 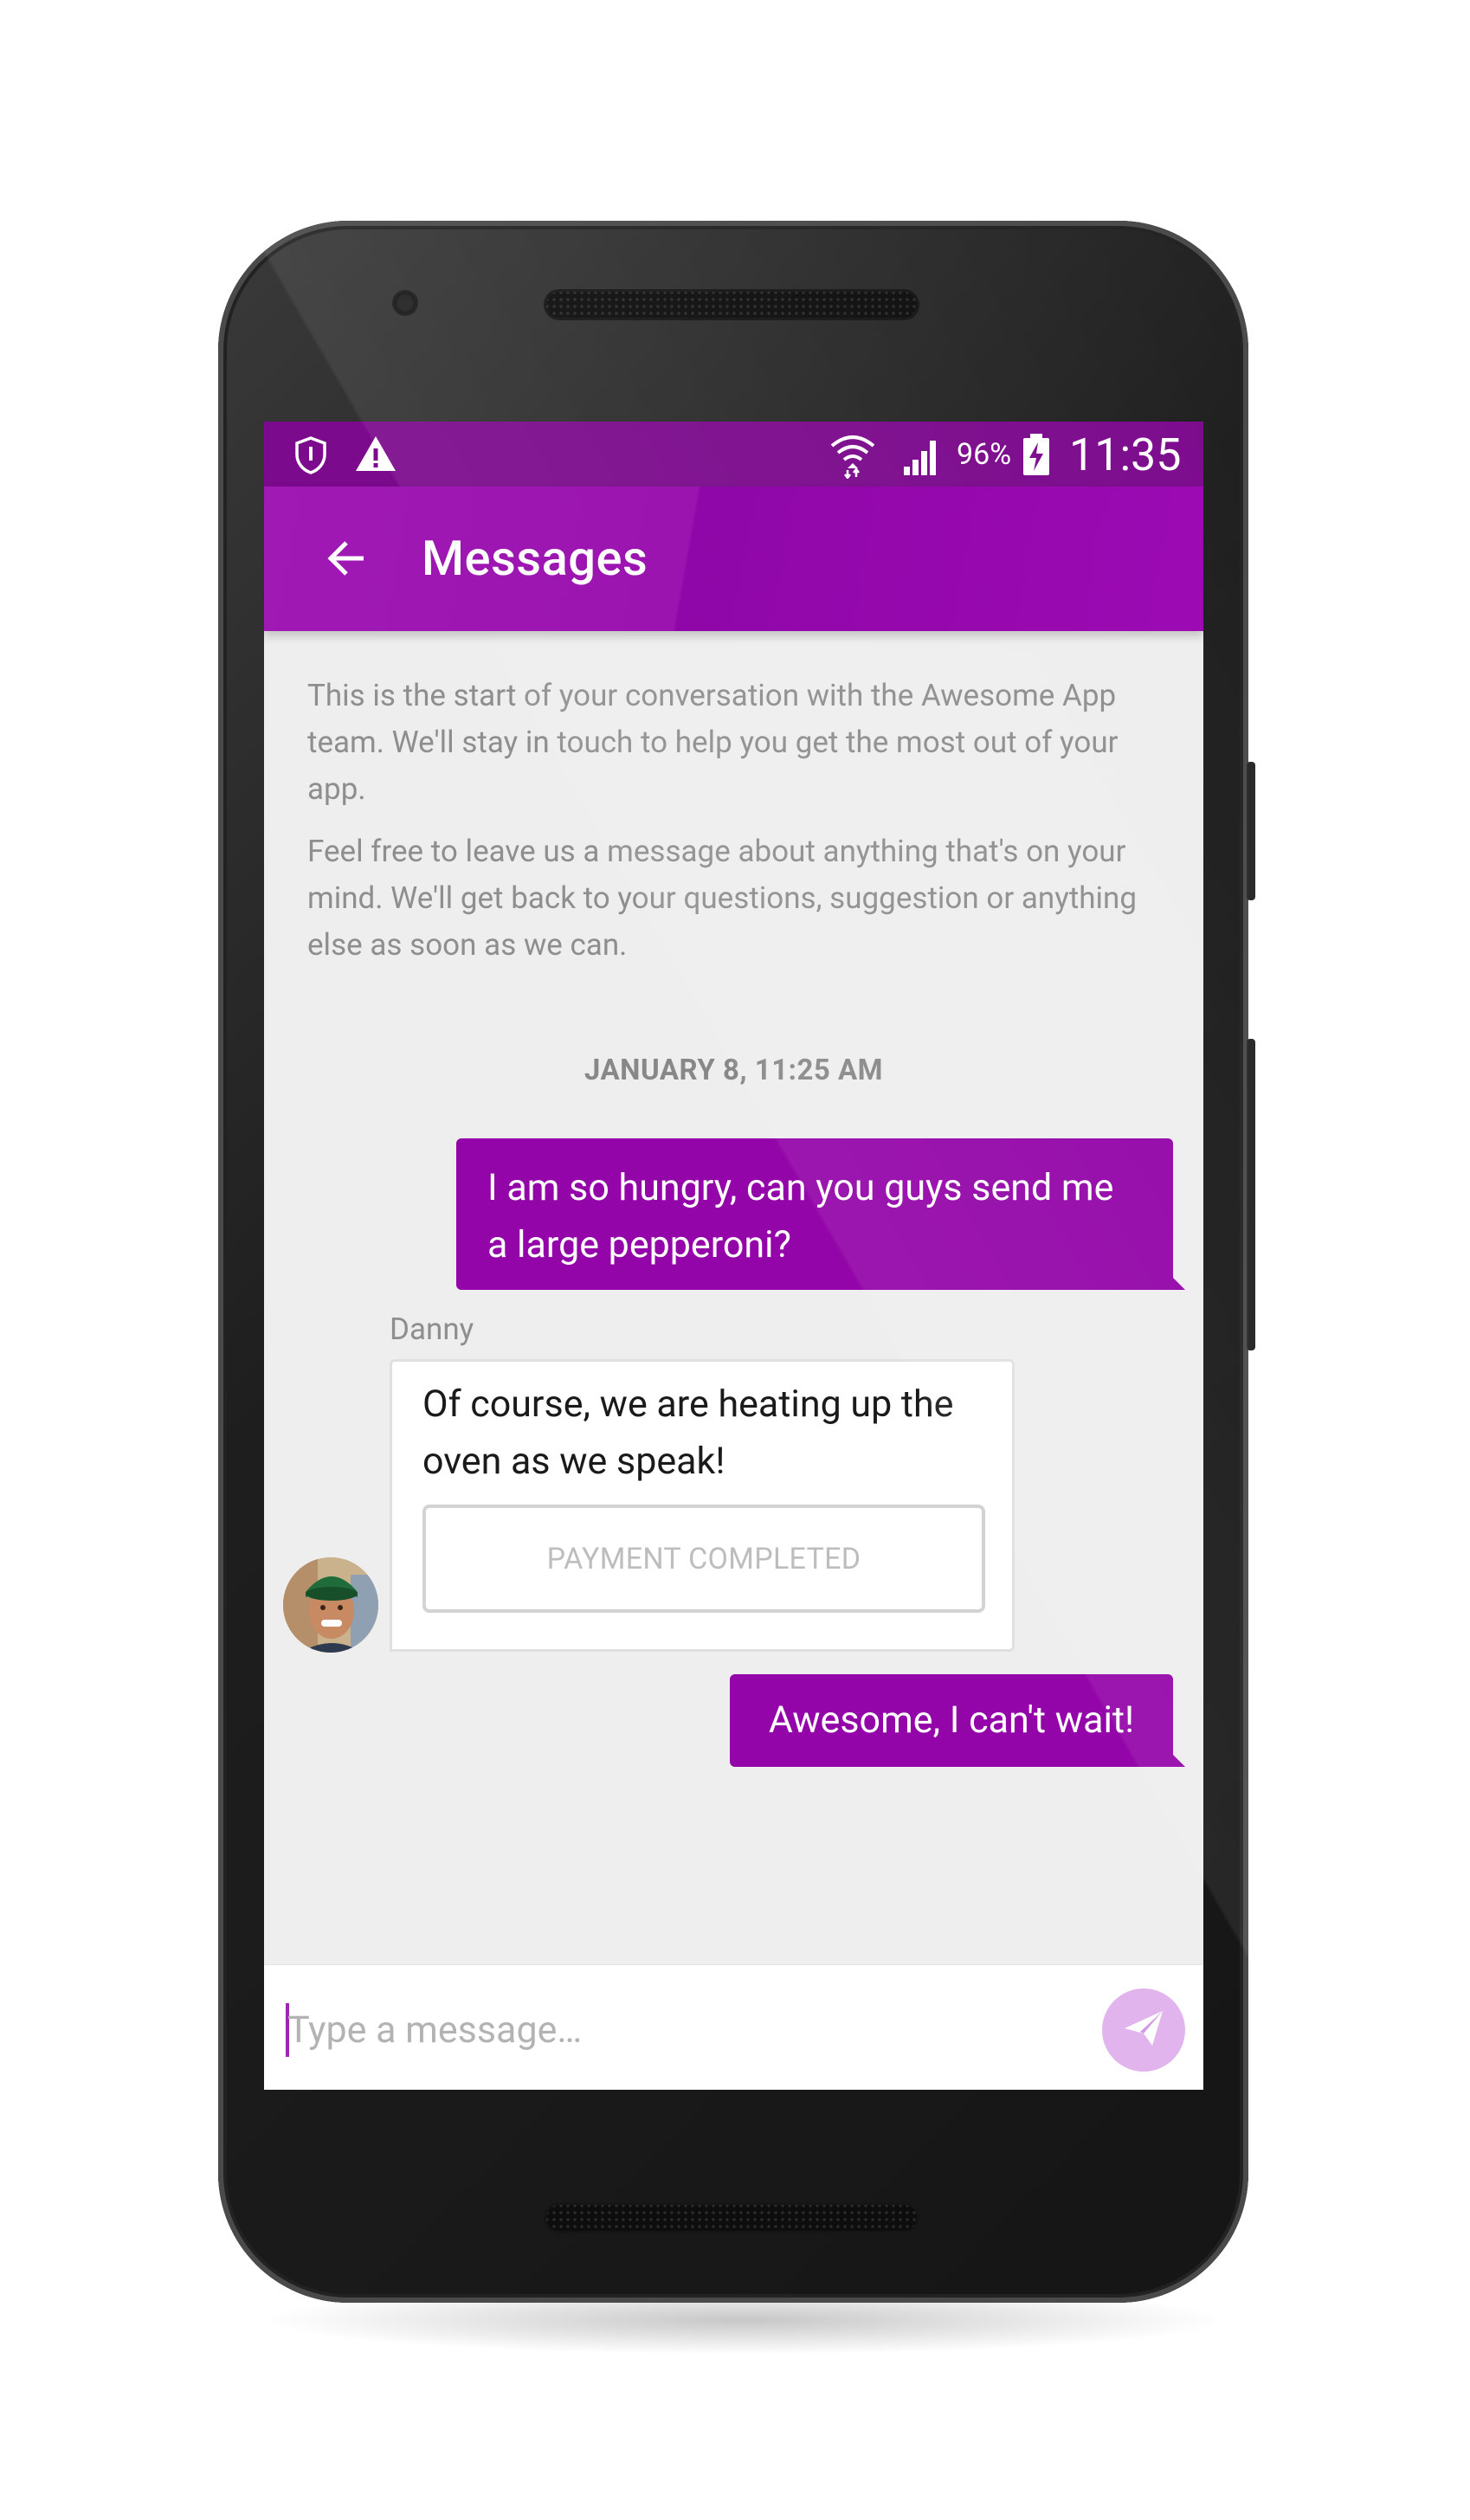 I want to click on arrow-back-icon, so click(x=347, y=560).